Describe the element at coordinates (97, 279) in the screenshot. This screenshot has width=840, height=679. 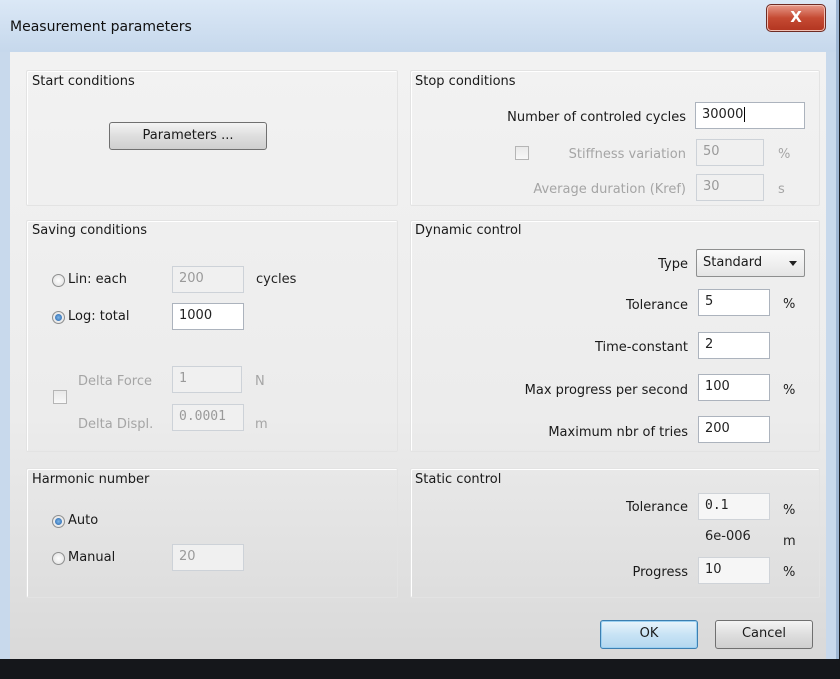
I see `lin-label: Lin: each` at that location.